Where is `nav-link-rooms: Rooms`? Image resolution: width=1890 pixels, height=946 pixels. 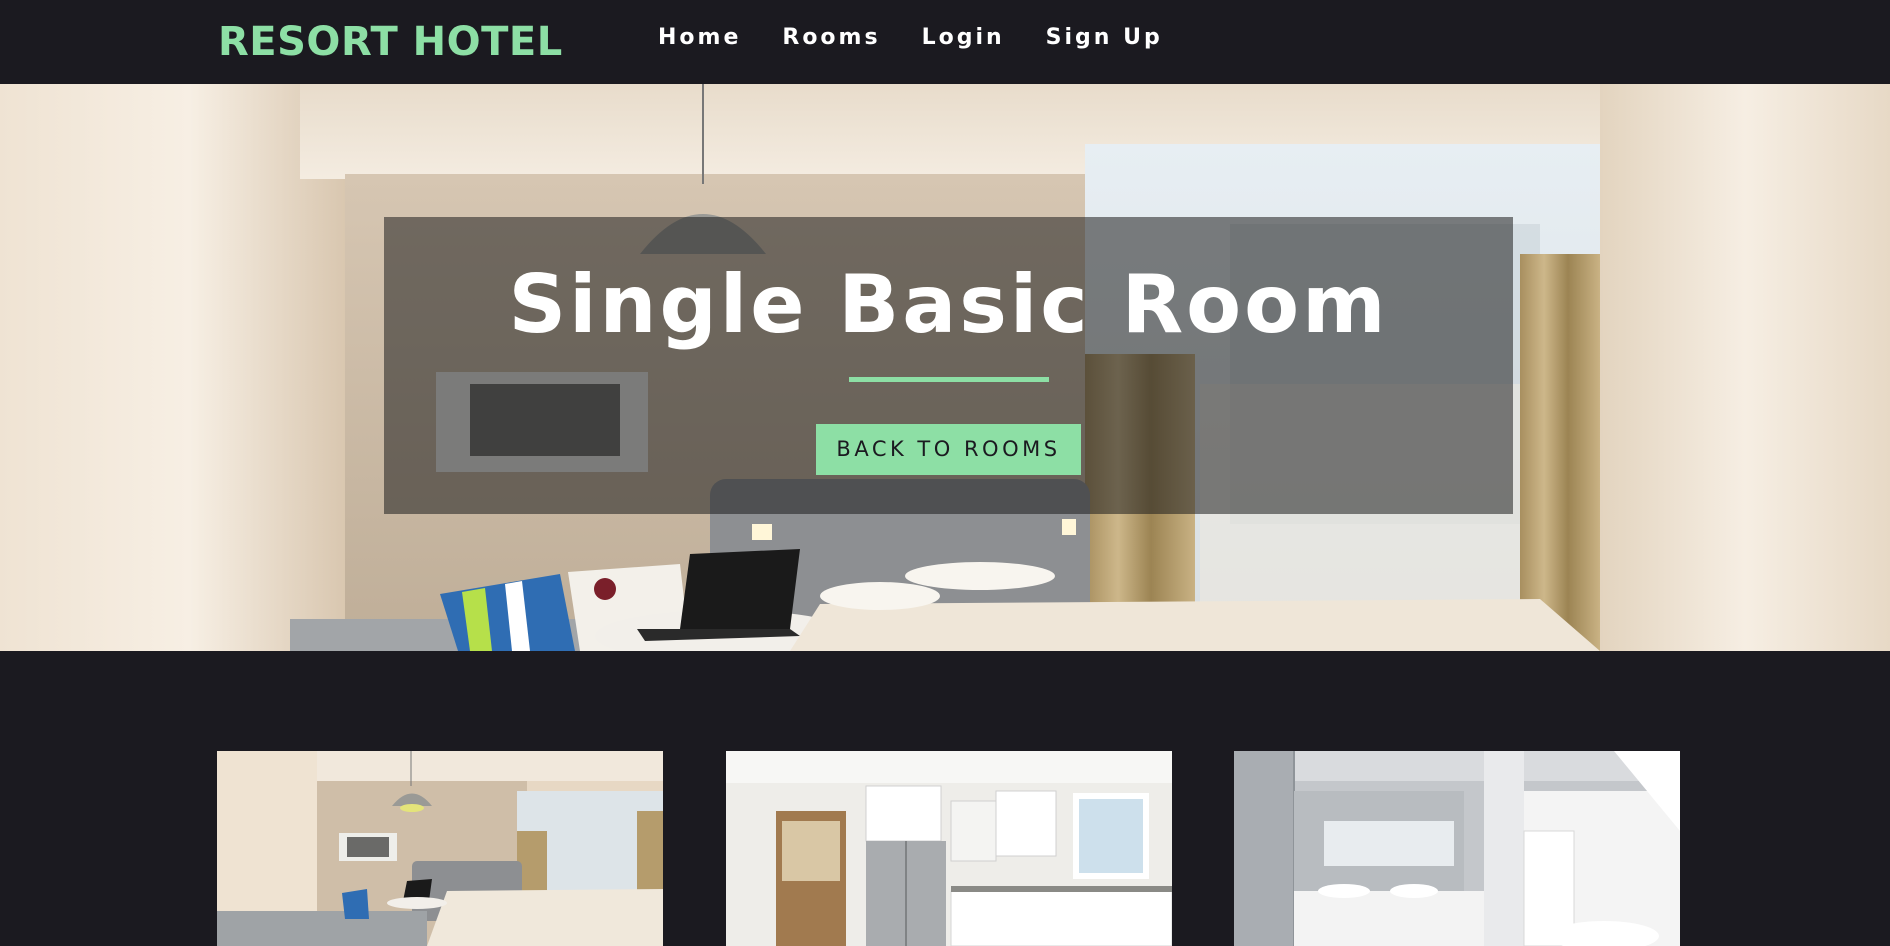
nav-link-rooms: Rooms is located at coordinates (831, 38).